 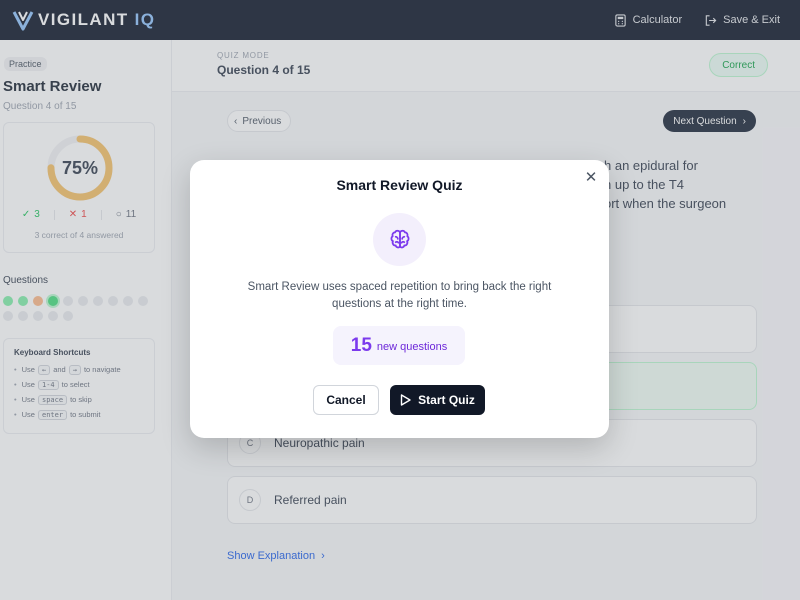 What do you see at coordinates (446, 400) in the screenshot?
I see `start-quiz-label: Start Quiz` at bounding box center [446, 400].